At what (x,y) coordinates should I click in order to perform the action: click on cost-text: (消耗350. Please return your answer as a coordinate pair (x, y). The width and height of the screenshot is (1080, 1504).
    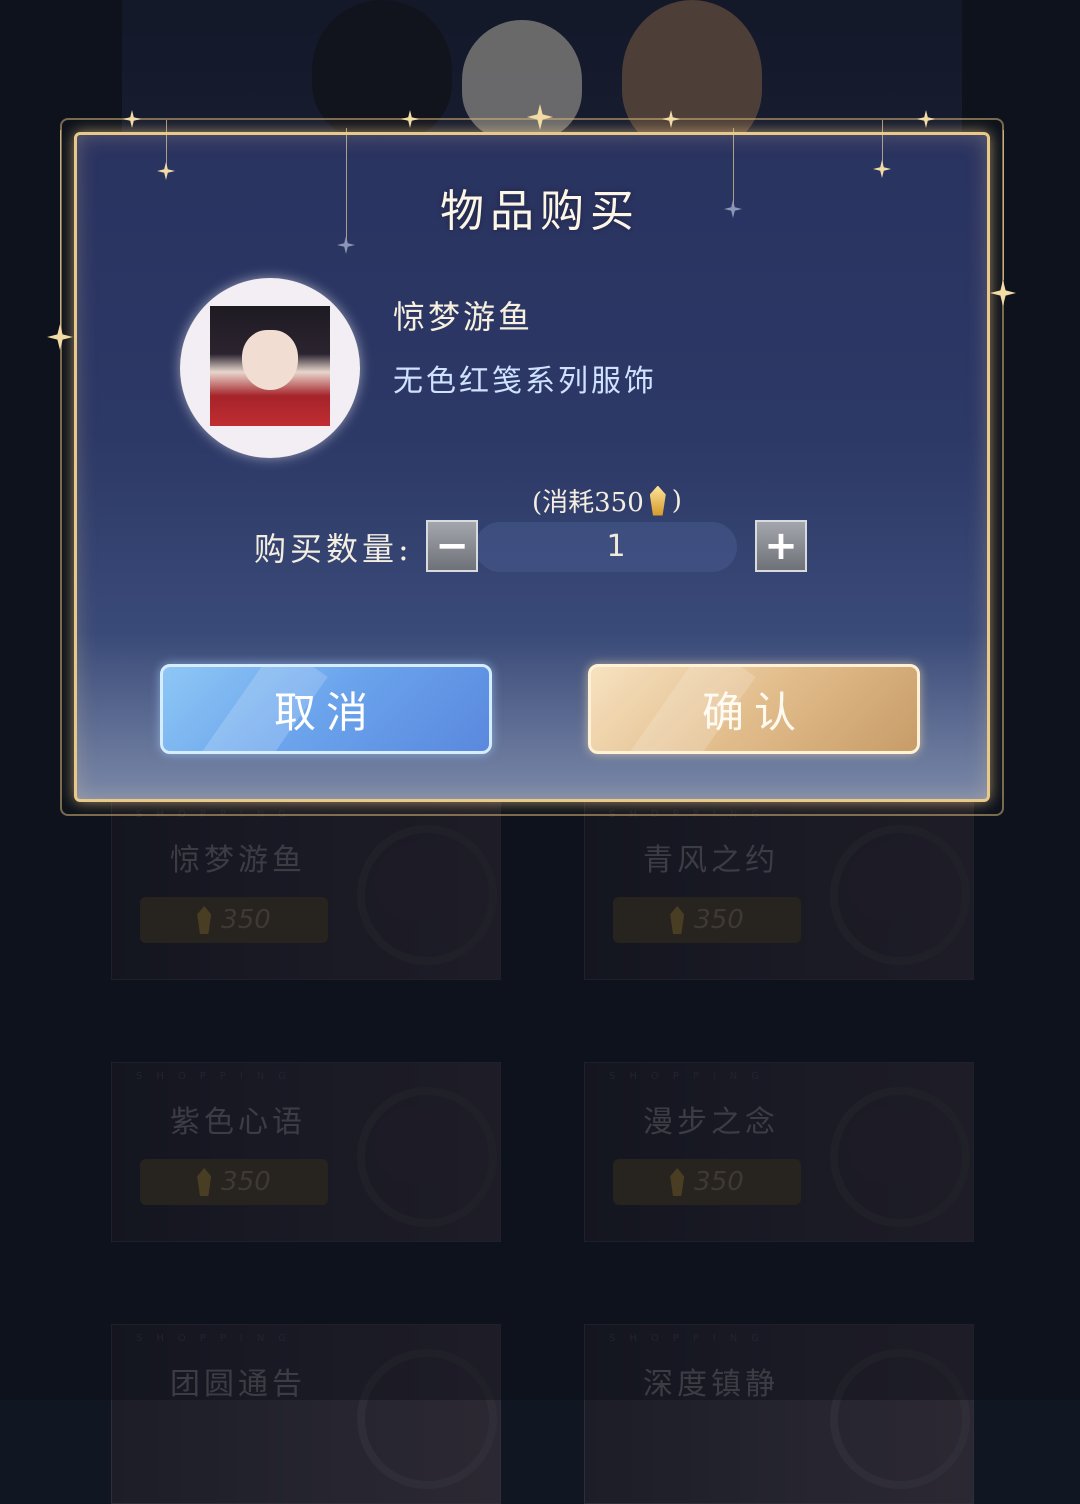
    Looking at the image, I should click on (588, 503).